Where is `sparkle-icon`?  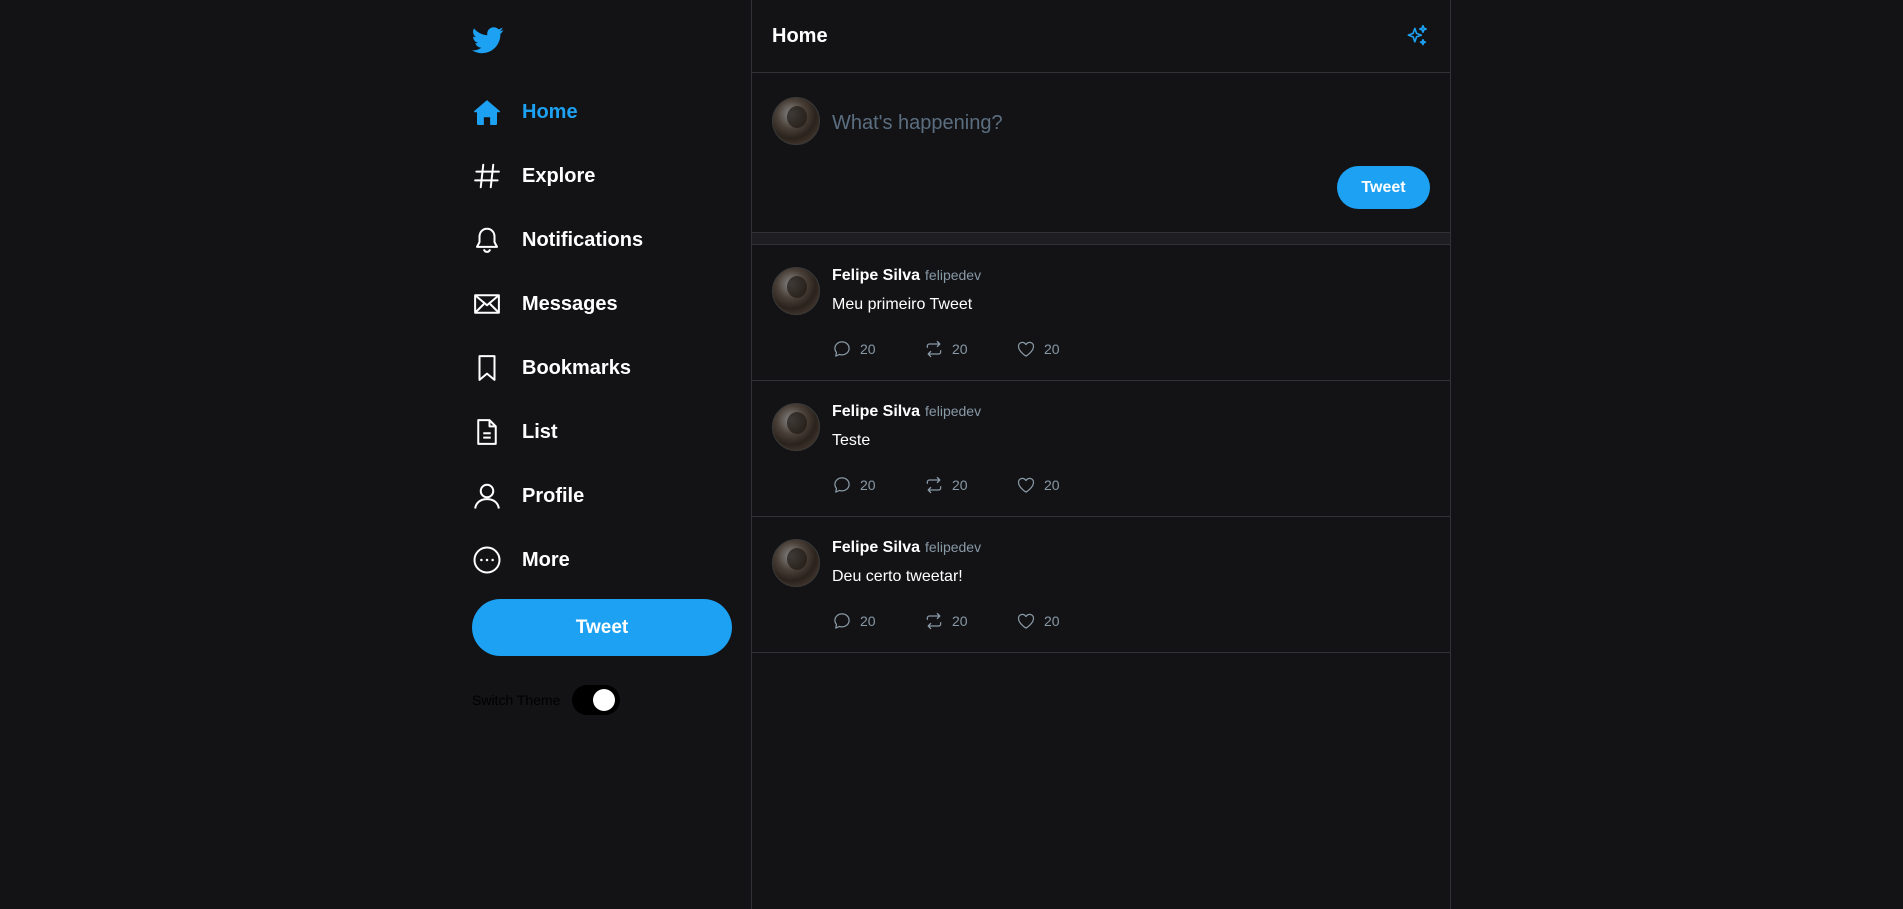
sparkle-icon is located at coordinates (1417, 36).